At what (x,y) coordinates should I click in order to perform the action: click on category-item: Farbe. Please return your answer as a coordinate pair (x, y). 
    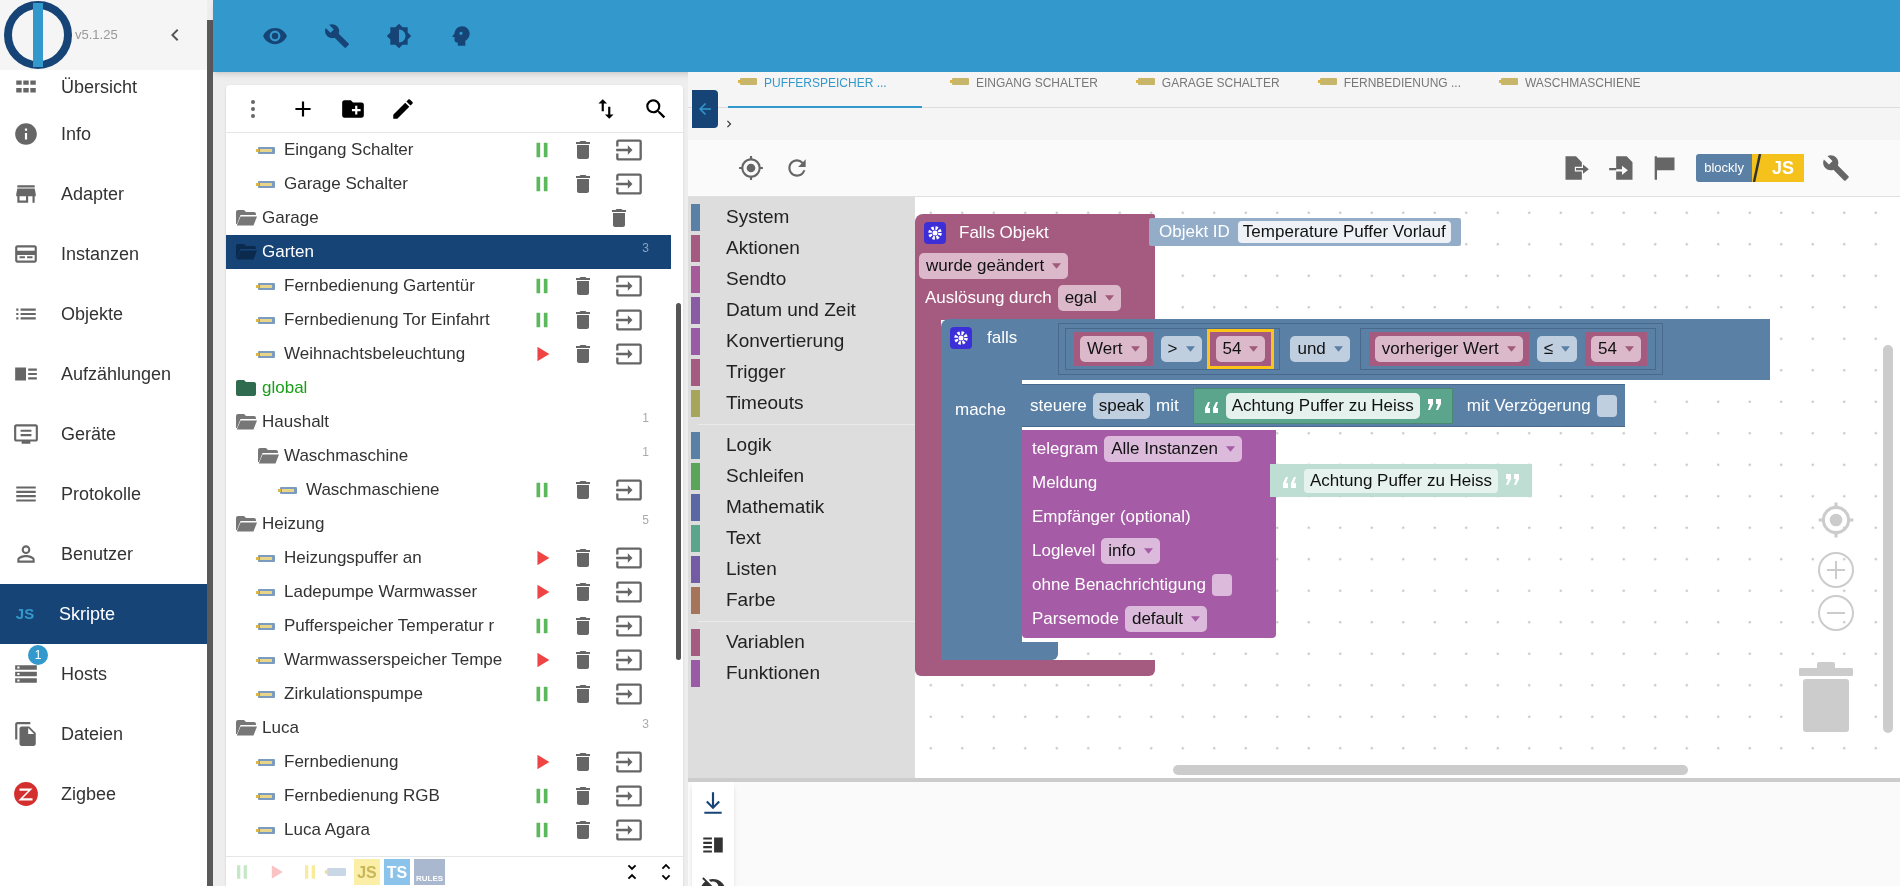
    Looking at the image, I should click on (801, 600).